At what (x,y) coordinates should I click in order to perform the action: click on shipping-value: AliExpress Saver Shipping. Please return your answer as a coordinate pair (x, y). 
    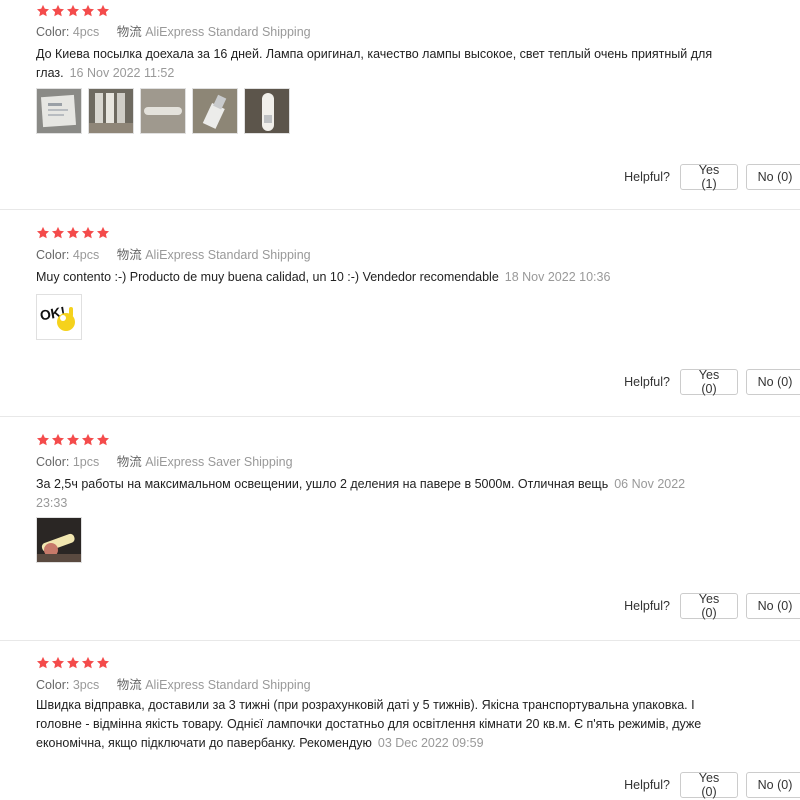
    Looking at the image, I should click on (219, 462).